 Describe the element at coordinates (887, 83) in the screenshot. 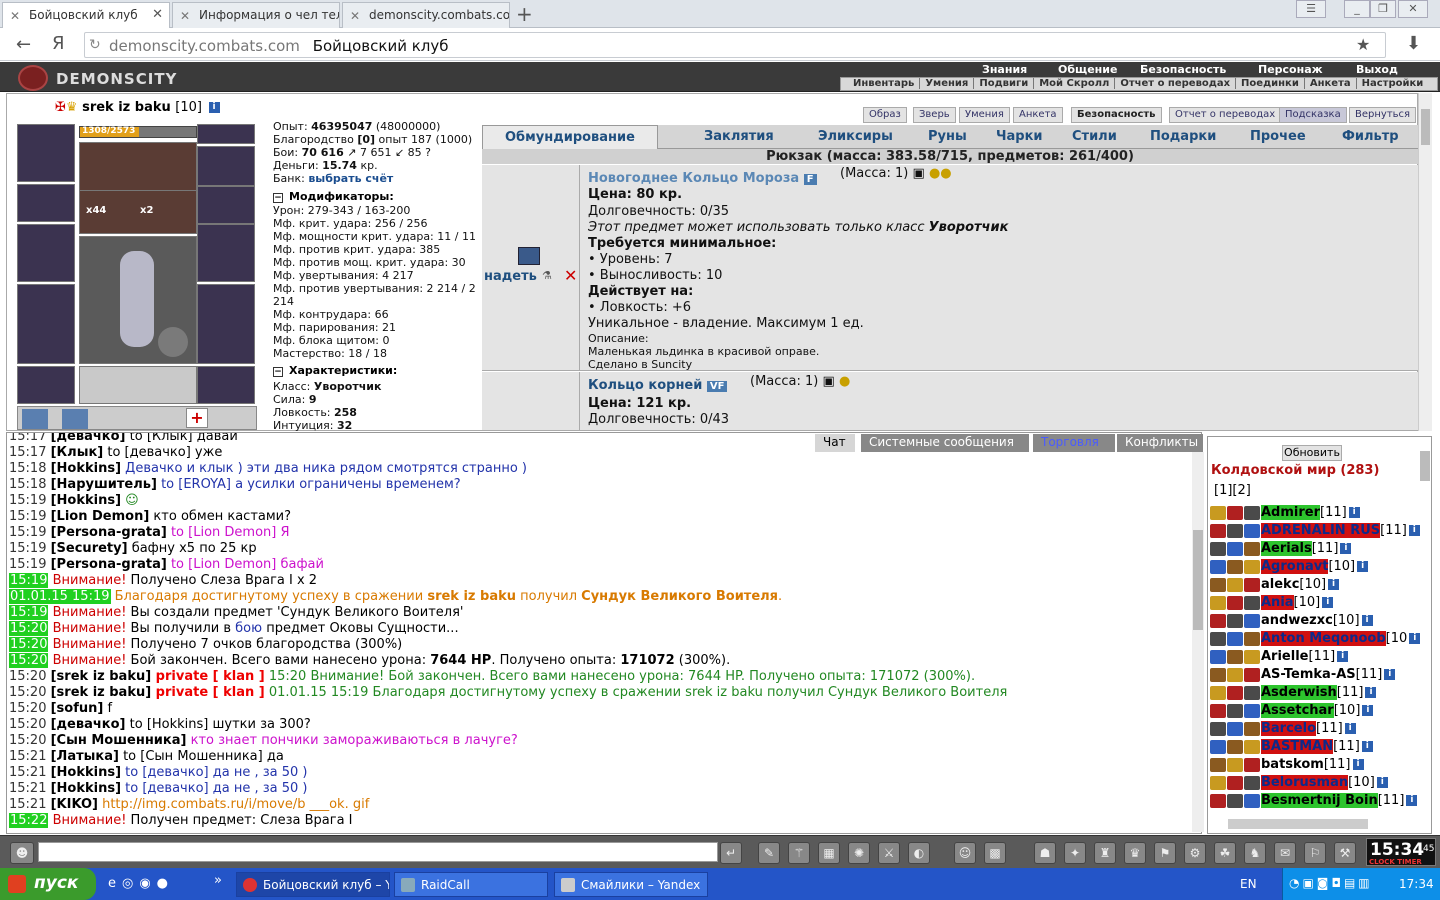

I see `subnav-inventory: Инвентарь` at that location.